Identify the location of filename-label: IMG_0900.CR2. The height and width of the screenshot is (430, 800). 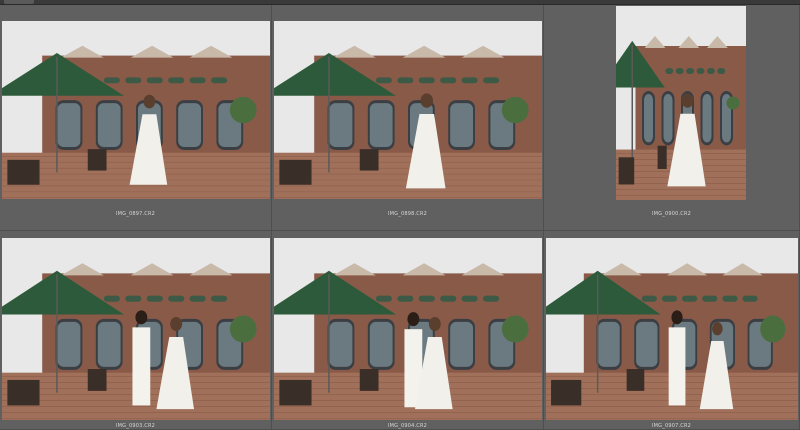
(671, 214).